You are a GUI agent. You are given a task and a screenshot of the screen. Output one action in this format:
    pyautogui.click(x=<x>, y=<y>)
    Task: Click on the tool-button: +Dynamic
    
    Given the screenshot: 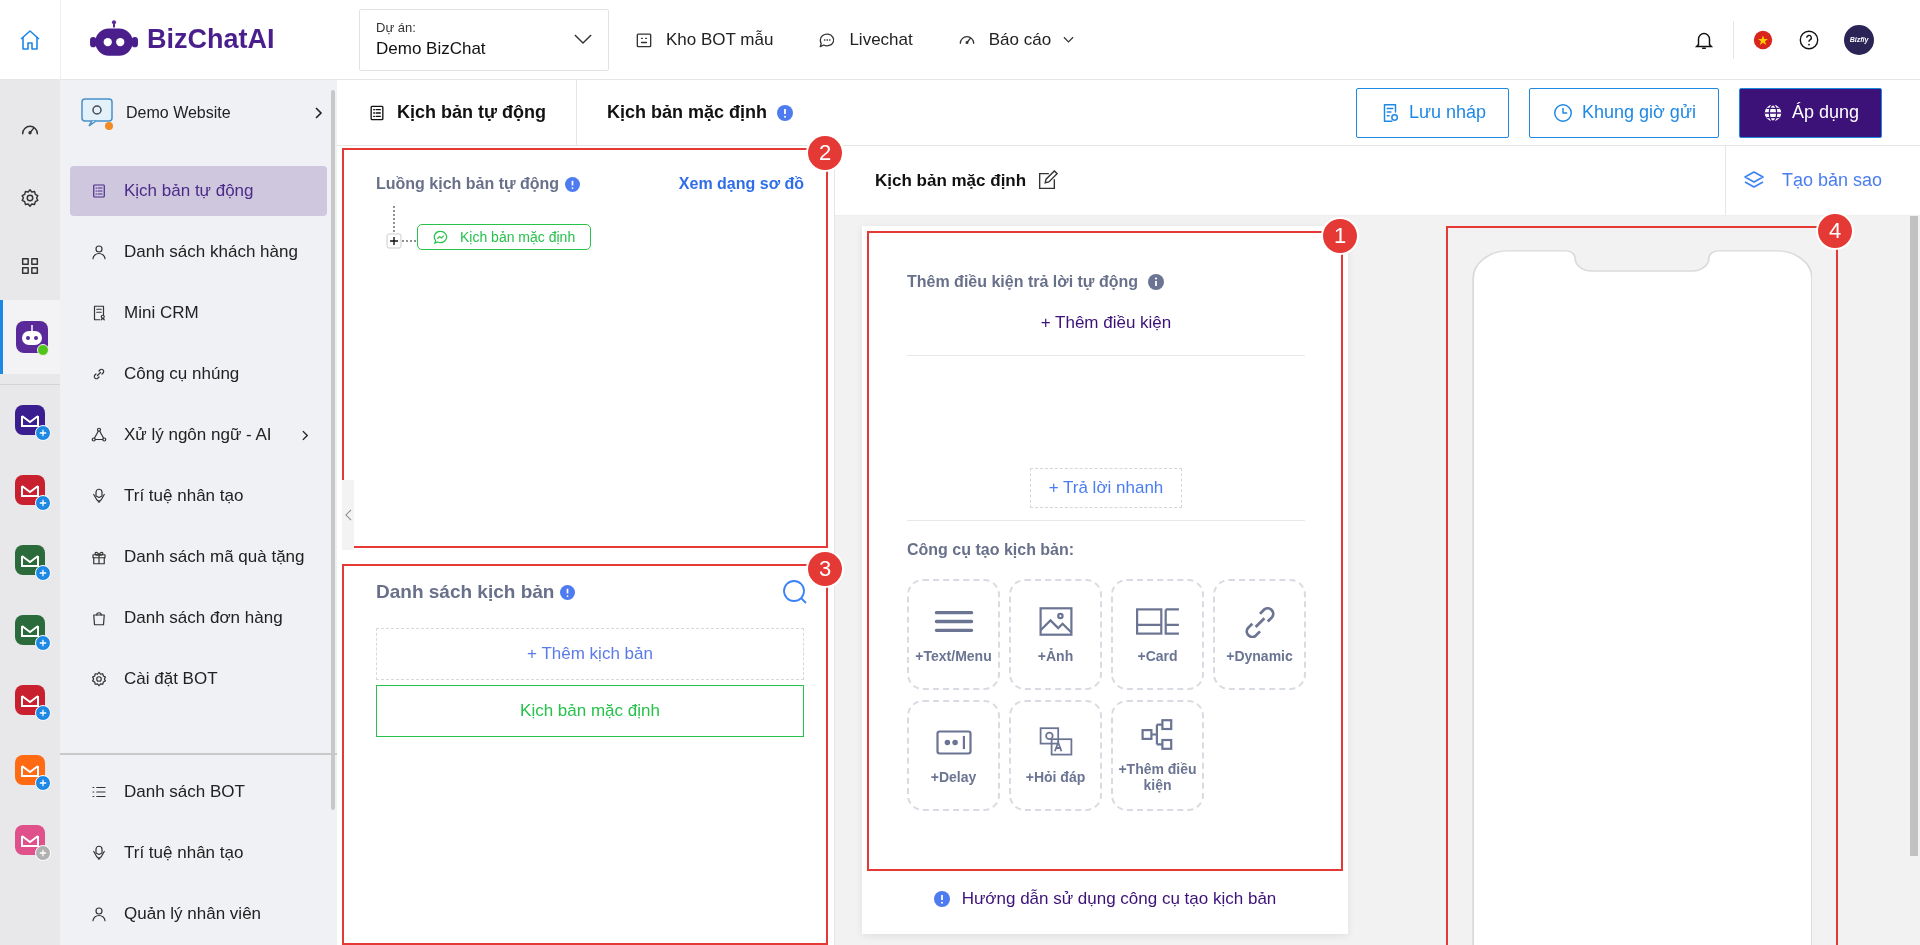 What is the action you would take?
    pyautogui.click(x=1259, y=634)
    